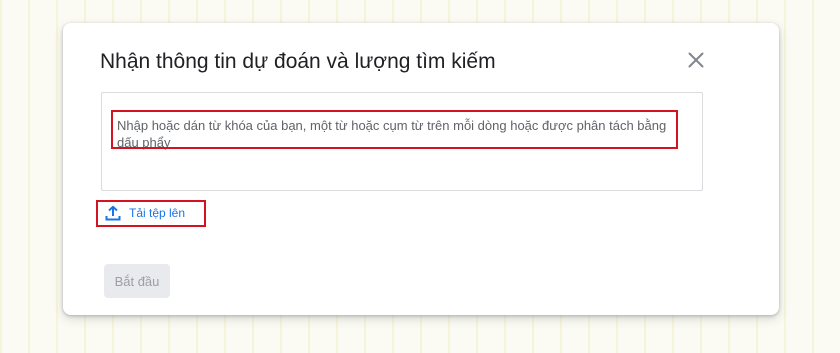  Describe the element at coordinates (113, 213) in the screenshot. I see `upload-icon` at that location.